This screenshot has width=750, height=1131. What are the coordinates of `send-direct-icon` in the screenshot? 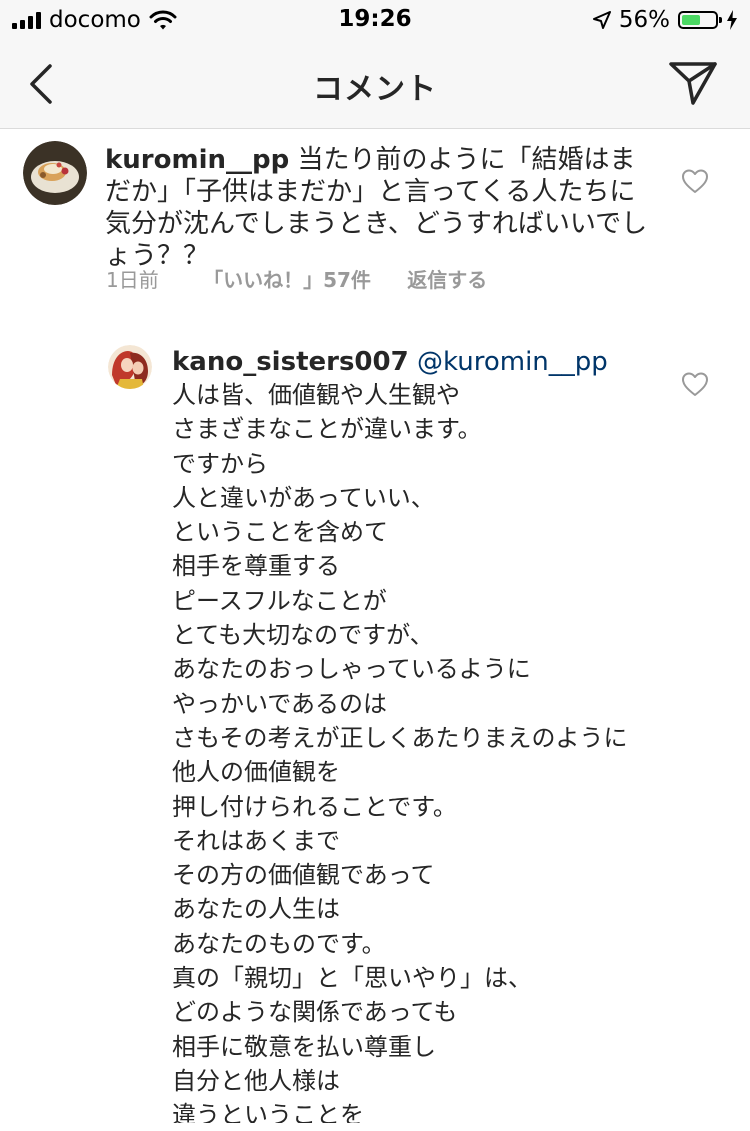 It's located at (693, 83).